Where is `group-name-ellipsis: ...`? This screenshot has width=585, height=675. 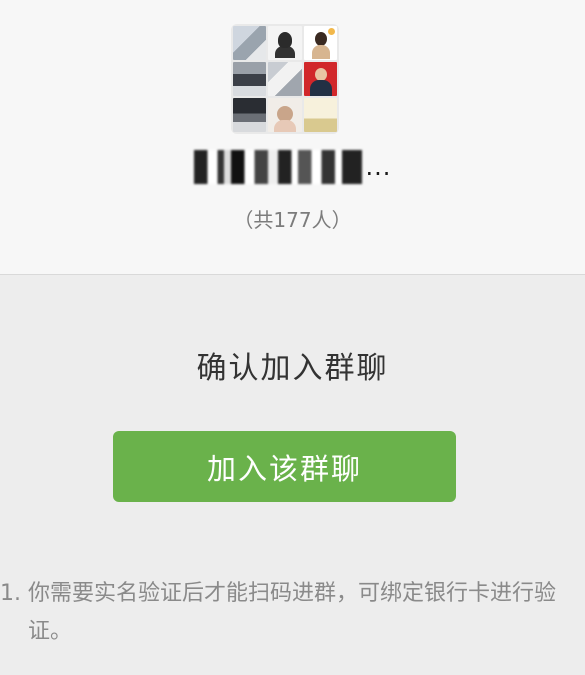 group-name-ellipsis: ... is located at coordinates (378, 167).